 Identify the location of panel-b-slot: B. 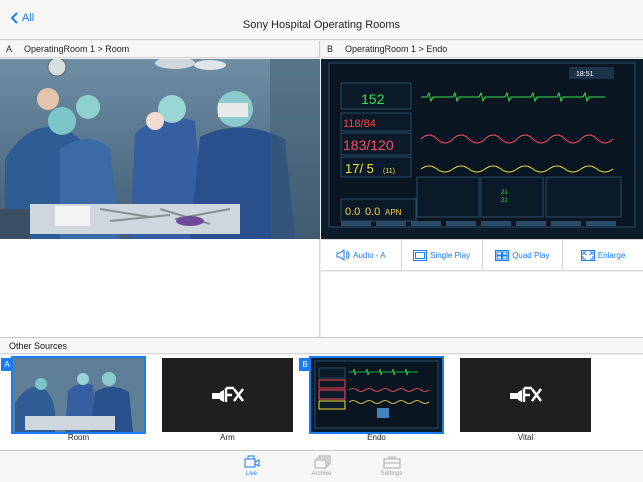
(330, 49).